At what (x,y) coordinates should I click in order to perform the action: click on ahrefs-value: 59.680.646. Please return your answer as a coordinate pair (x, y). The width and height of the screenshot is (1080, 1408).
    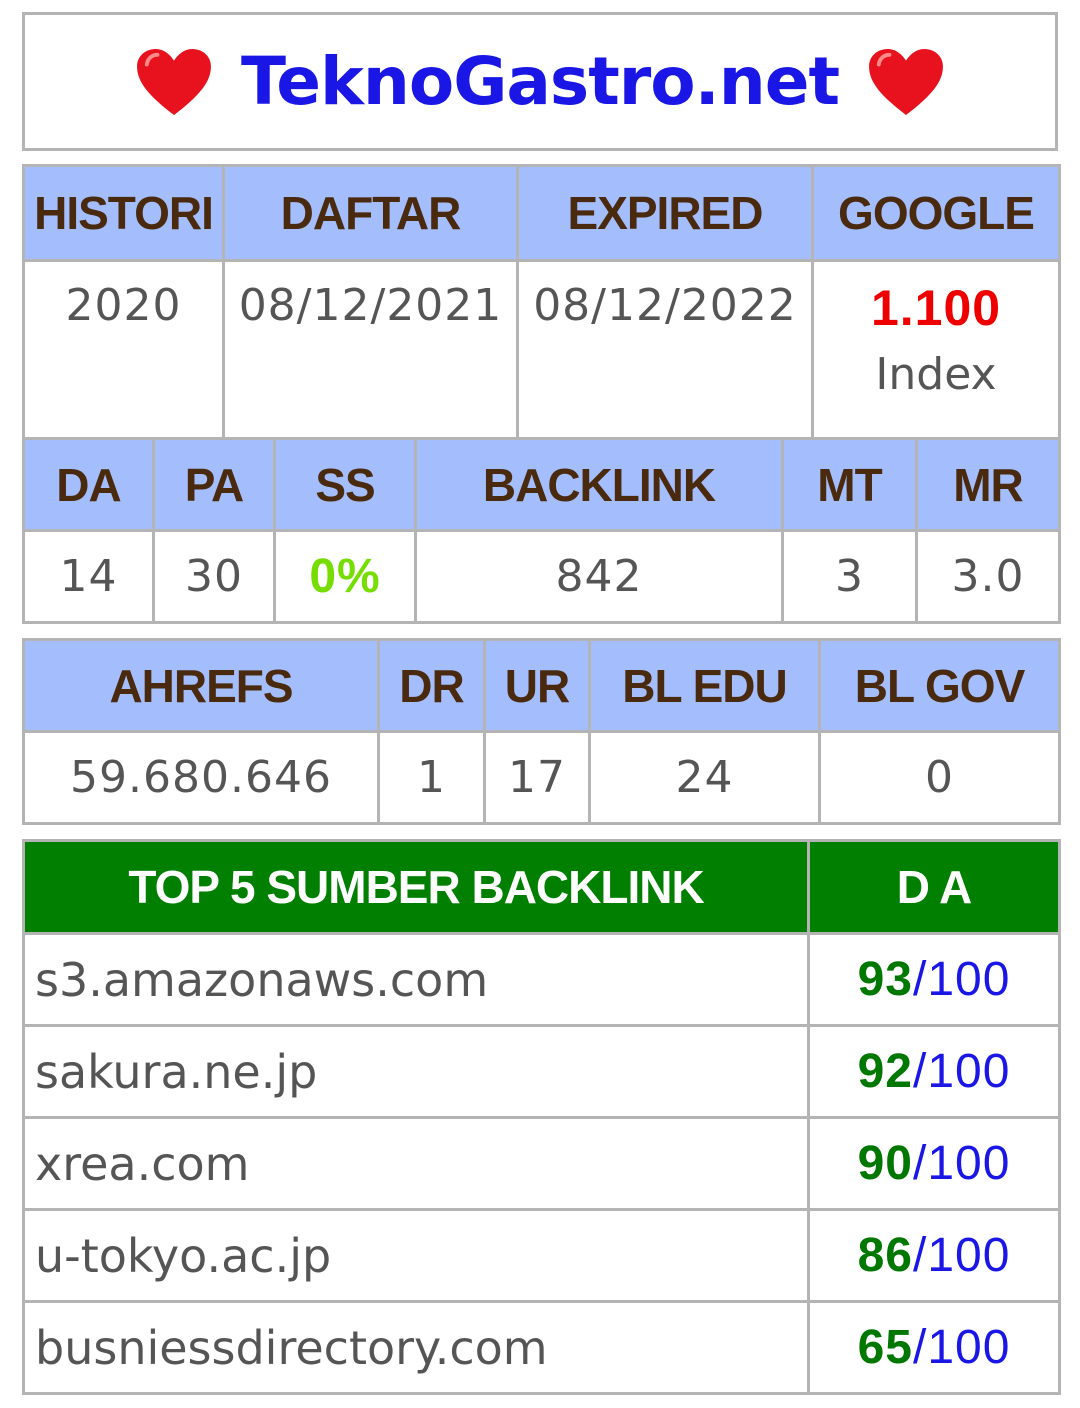
    Looking at the image, I should click on (201, 777).